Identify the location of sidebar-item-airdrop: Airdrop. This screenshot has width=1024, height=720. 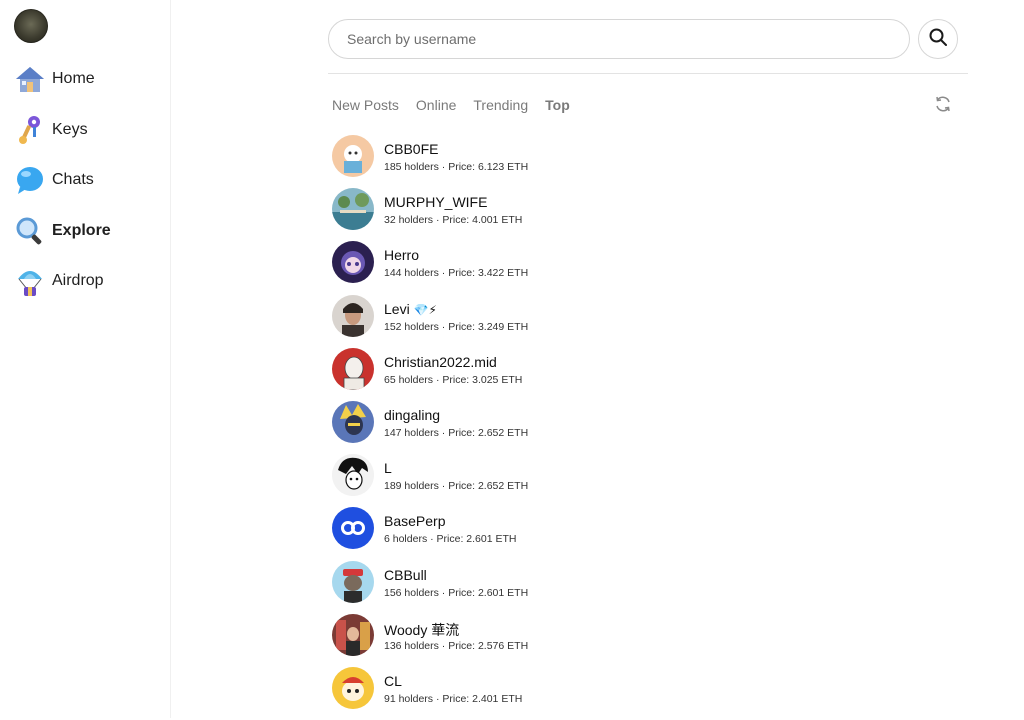
(62, 281).